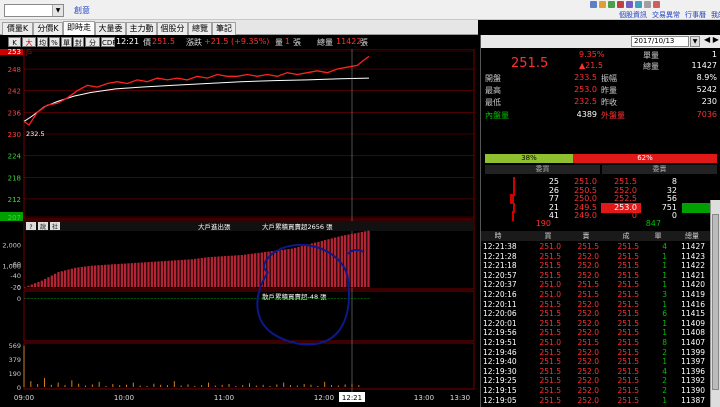 The width and height of the screenshot is (720, 407). I want to click on date-field: 2017/10/13, so click(660, 41).